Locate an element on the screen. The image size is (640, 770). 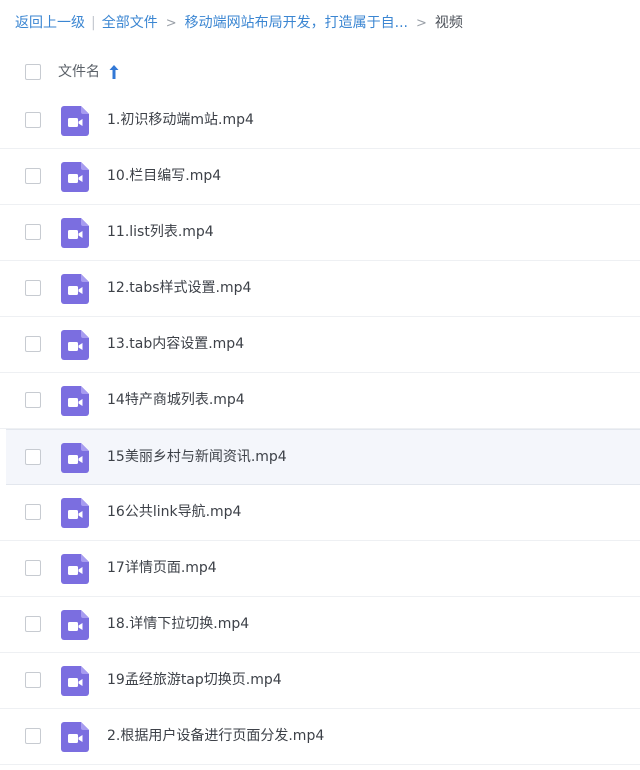
file-row: 18.详情下拉切换.mp4 is located at coordinates (320, 625).